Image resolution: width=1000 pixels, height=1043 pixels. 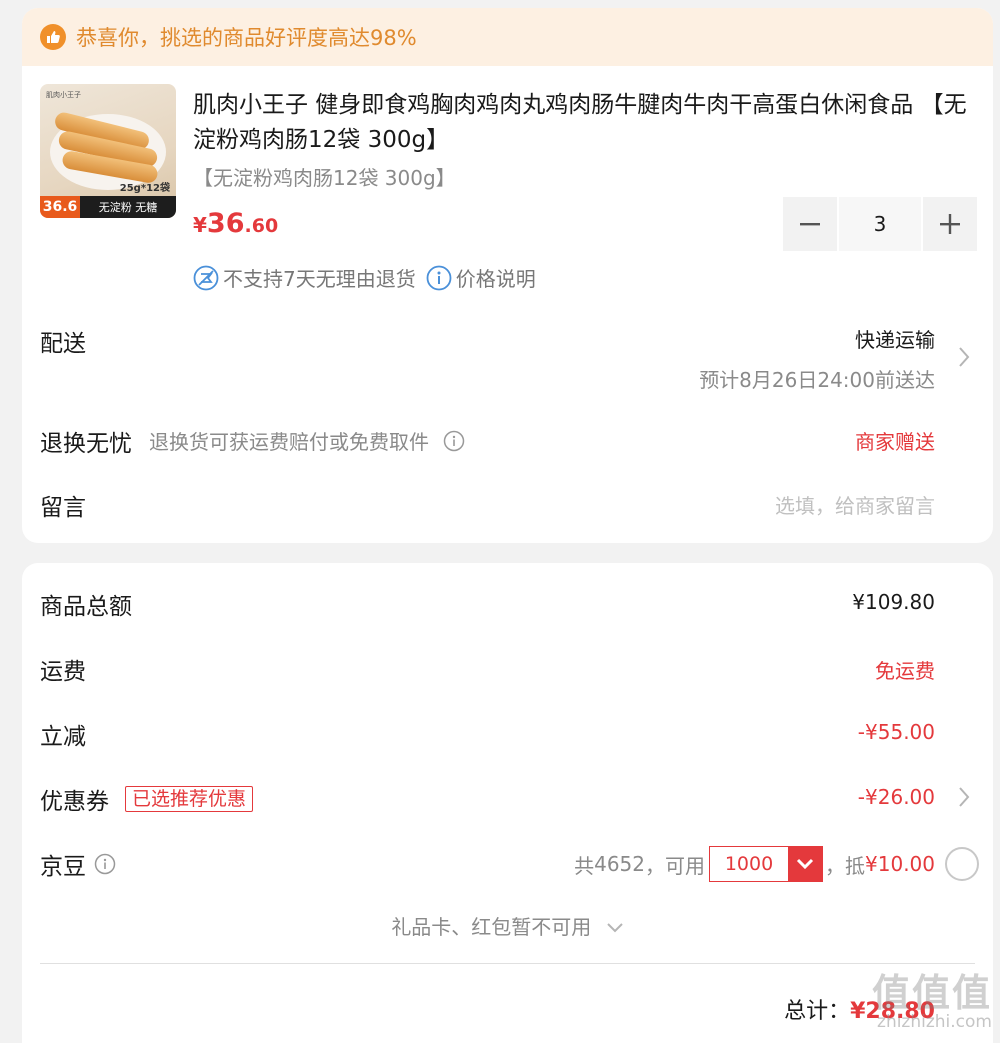 What do you see at coordinates (962, 864) in the screenshot?
I see `jingdou-radio` at bounding box center [962, 864].